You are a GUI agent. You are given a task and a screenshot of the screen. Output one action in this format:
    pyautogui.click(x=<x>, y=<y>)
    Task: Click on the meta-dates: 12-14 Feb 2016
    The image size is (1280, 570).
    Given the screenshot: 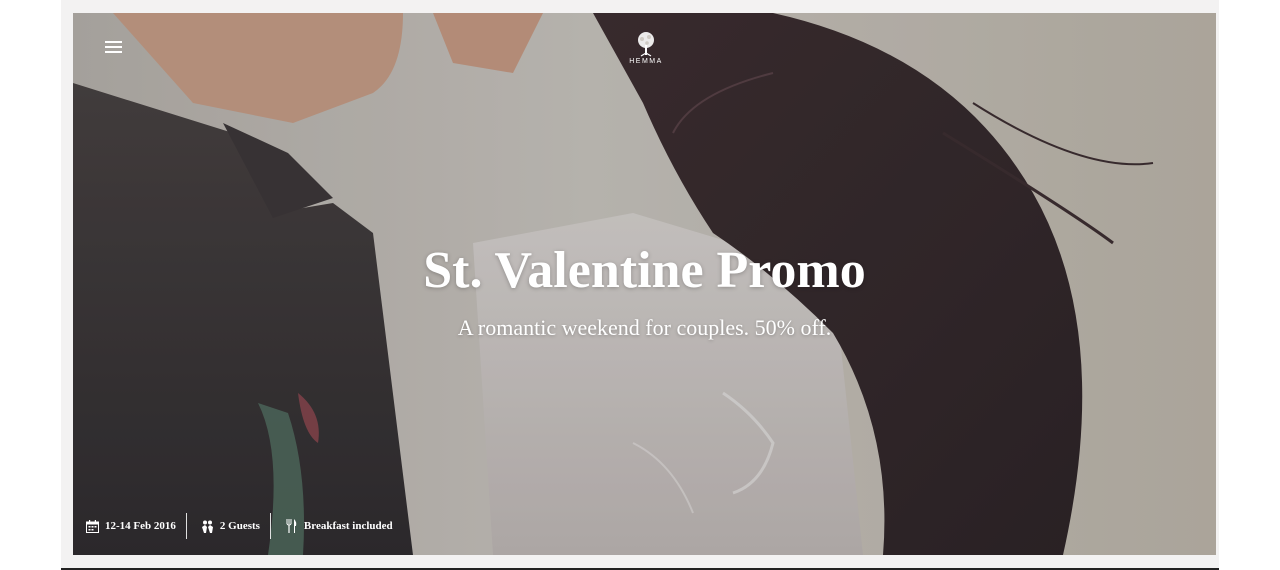 What is the action you would take?
    pyautogui.click(x=136, y=526)
    